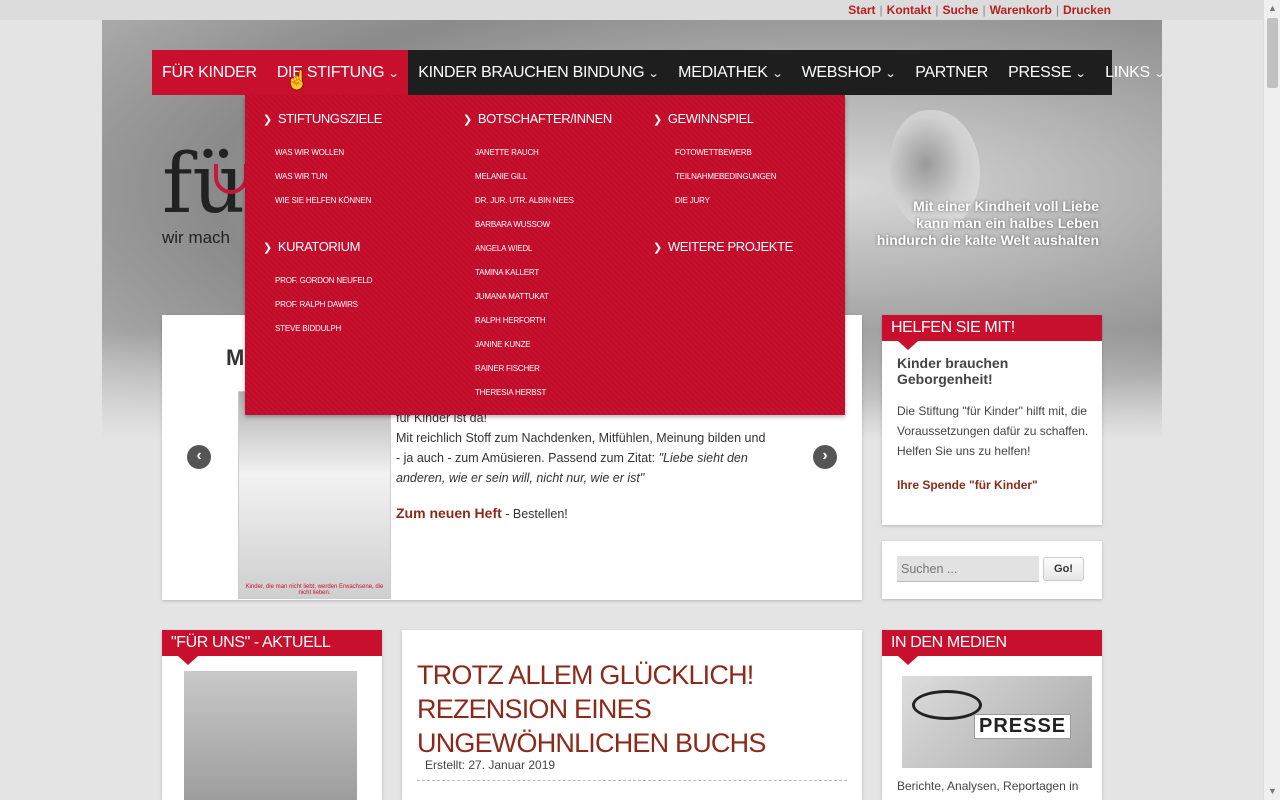 Image resolution: width=1280 pixels, height=800 pixels. What do you see at coordinates (323, 200) in the screenshot?
I see `dd-link: WIE SIE HELFEN KÖNNEN` at bounding box center [323, 200].